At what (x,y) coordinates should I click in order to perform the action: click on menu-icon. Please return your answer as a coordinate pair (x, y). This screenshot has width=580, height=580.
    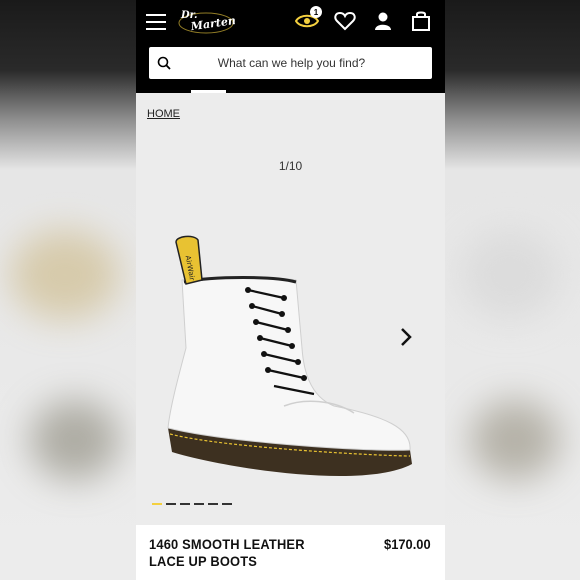
    Looking at the image, I should click on (156, 22).